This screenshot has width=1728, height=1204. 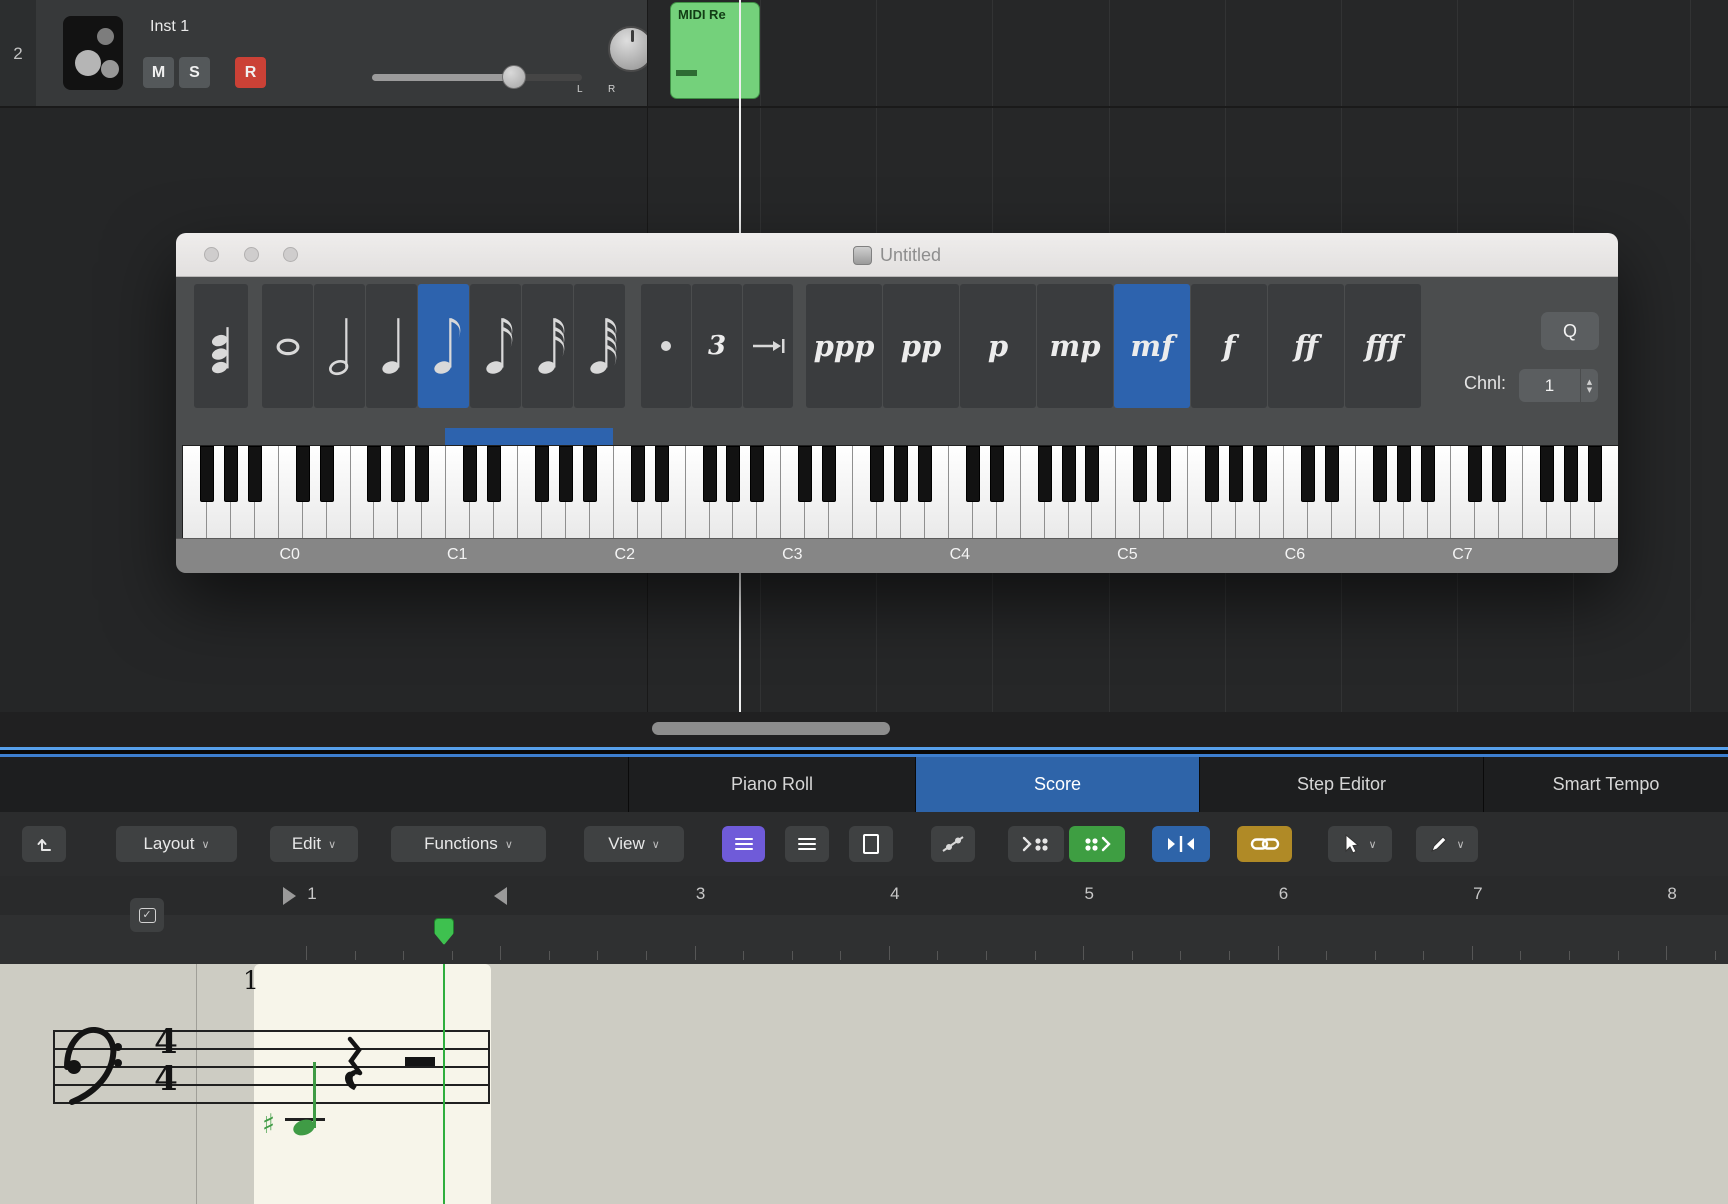 I want to click on solo-button: S, so click(x=194, y=72).